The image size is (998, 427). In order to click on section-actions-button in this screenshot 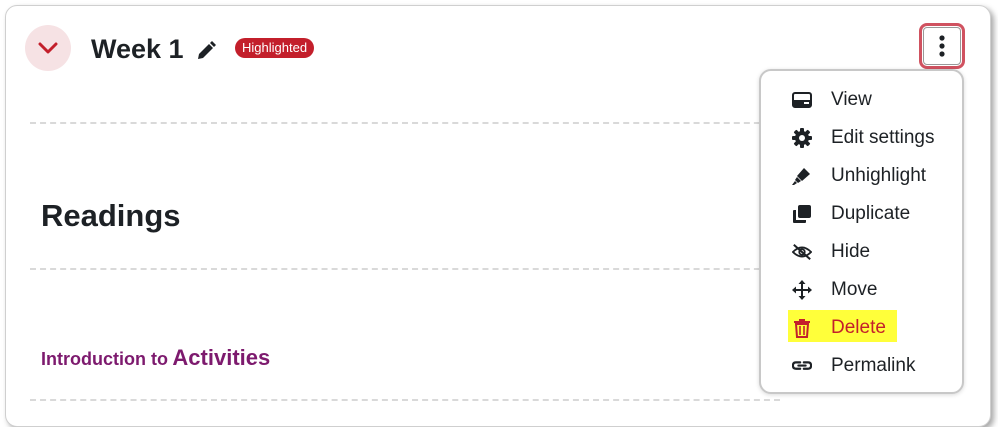, I will do `click(942, 46)`.